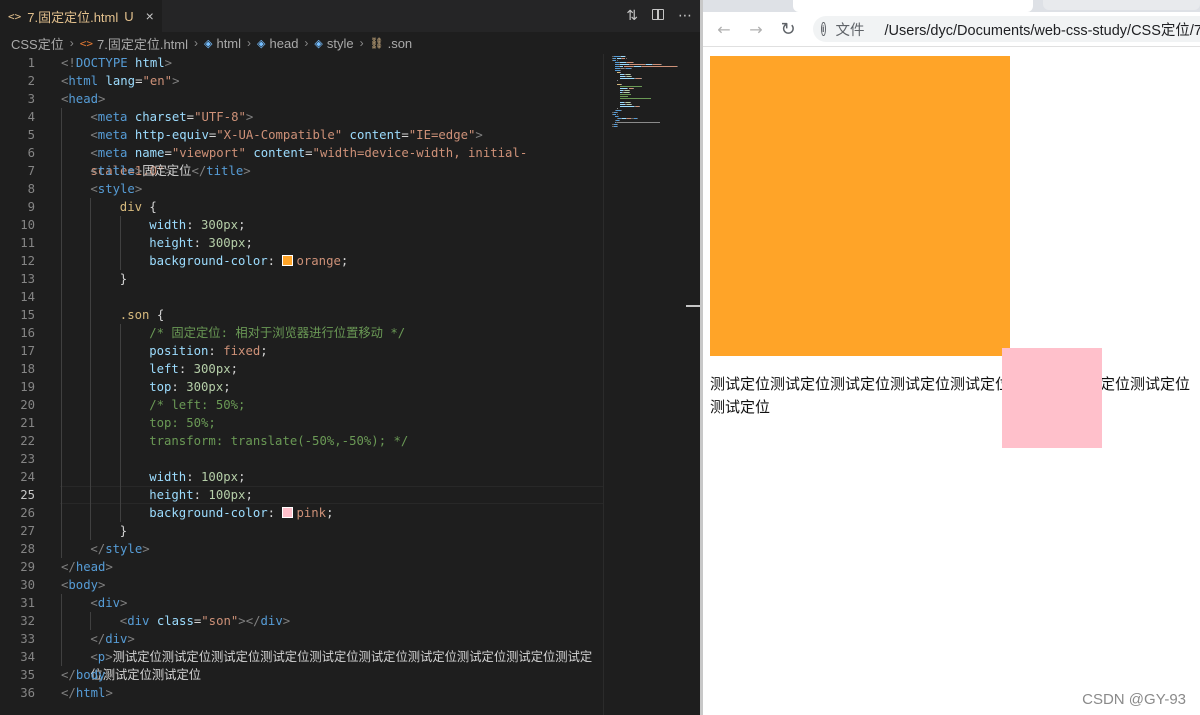 This screenshot has height=715, width=1200. I want to click on code-token: head, so click(90, 567).